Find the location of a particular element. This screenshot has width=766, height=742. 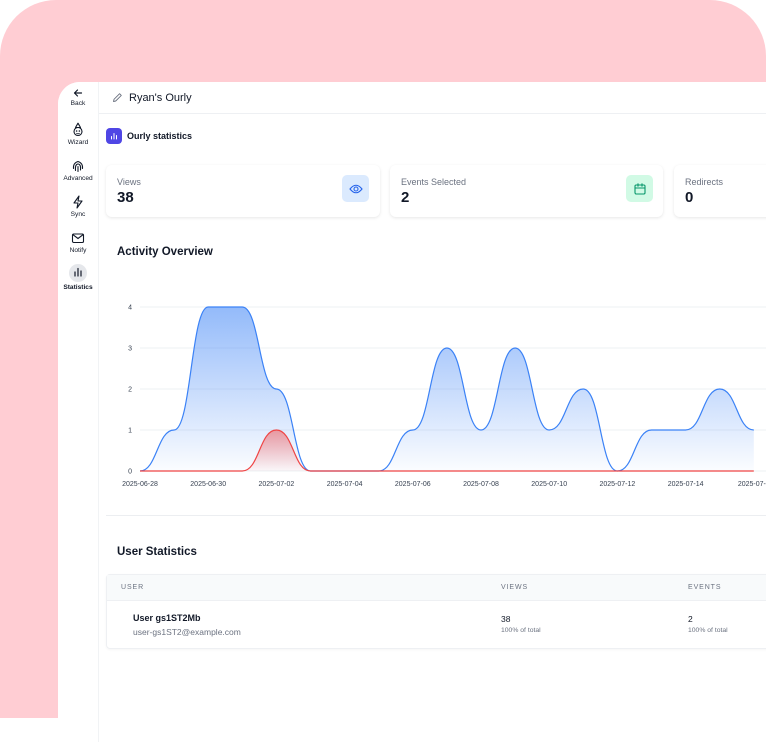

x-tick-label: 2025-07-08 is located at coordinates (481, 484).